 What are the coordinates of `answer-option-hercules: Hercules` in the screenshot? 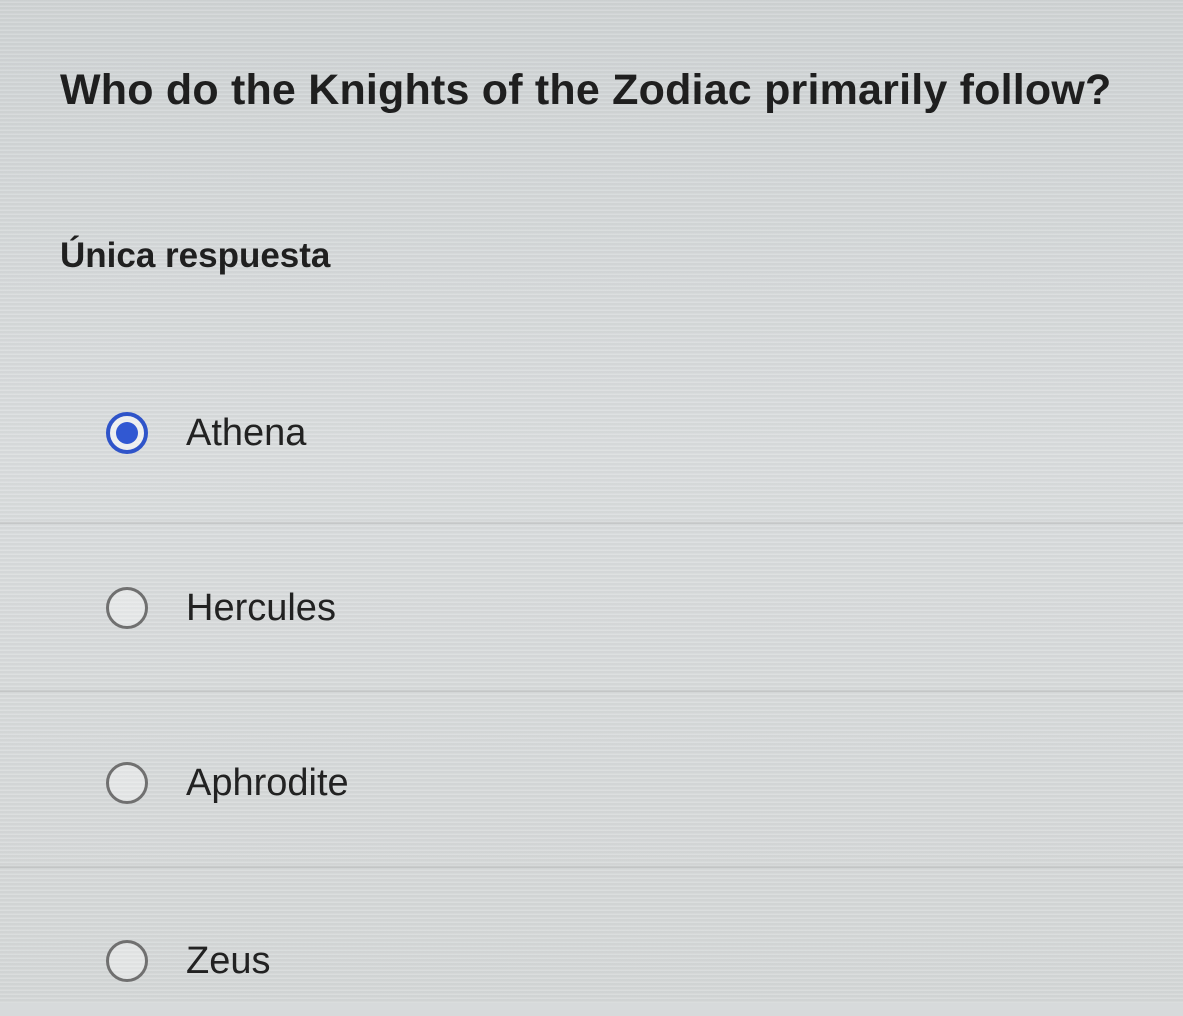 It's located at (591, 608).